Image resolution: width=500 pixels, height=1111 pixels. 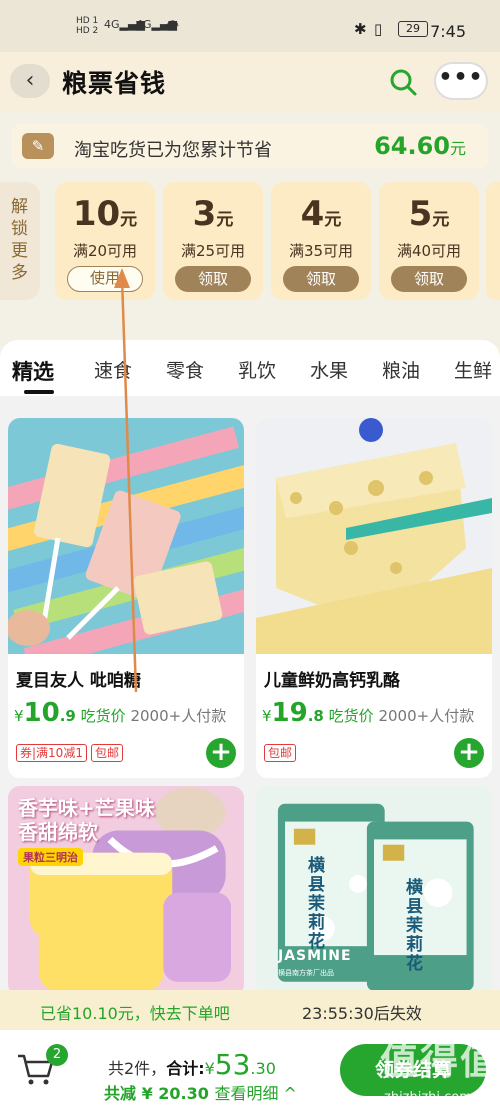 I want to click on coupon-condition: 满35可用, so click(x=321, y=251).